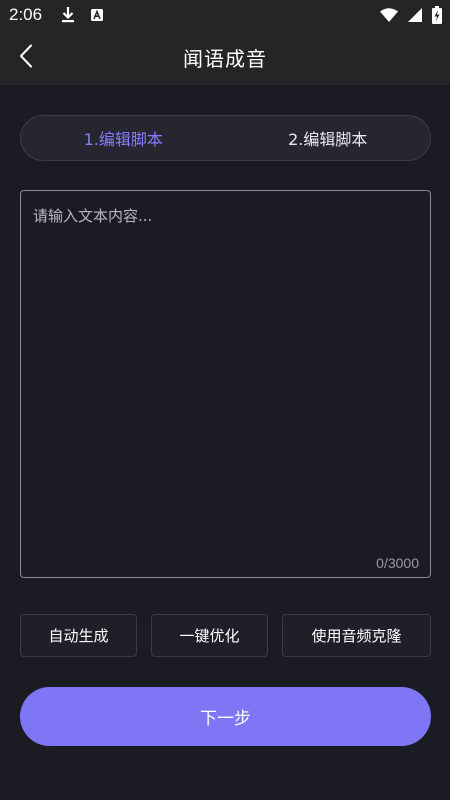 The width and height of the screenshot is (450, 800). I want to click on step-tabs: 1.编辑脚本 2.编辑脚本, so click(225, 138).